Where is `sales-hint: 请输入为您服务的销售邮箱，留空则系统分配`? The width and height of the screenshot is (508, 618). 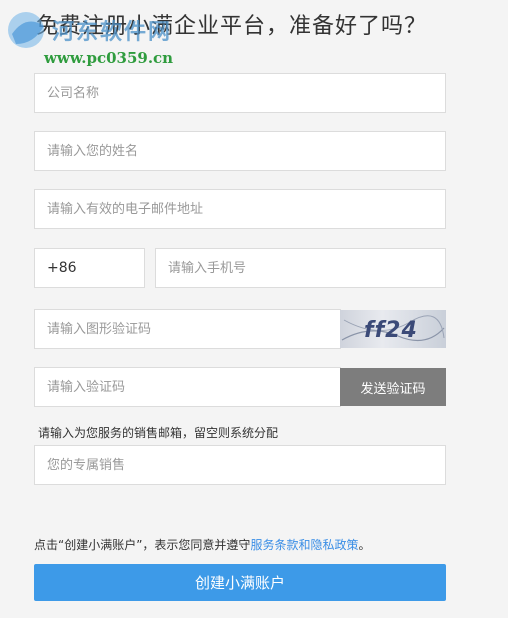
sales-hint: 请输入为您服务的销售邮箱，留空则系统分配 is located at coordinates (158, 433).